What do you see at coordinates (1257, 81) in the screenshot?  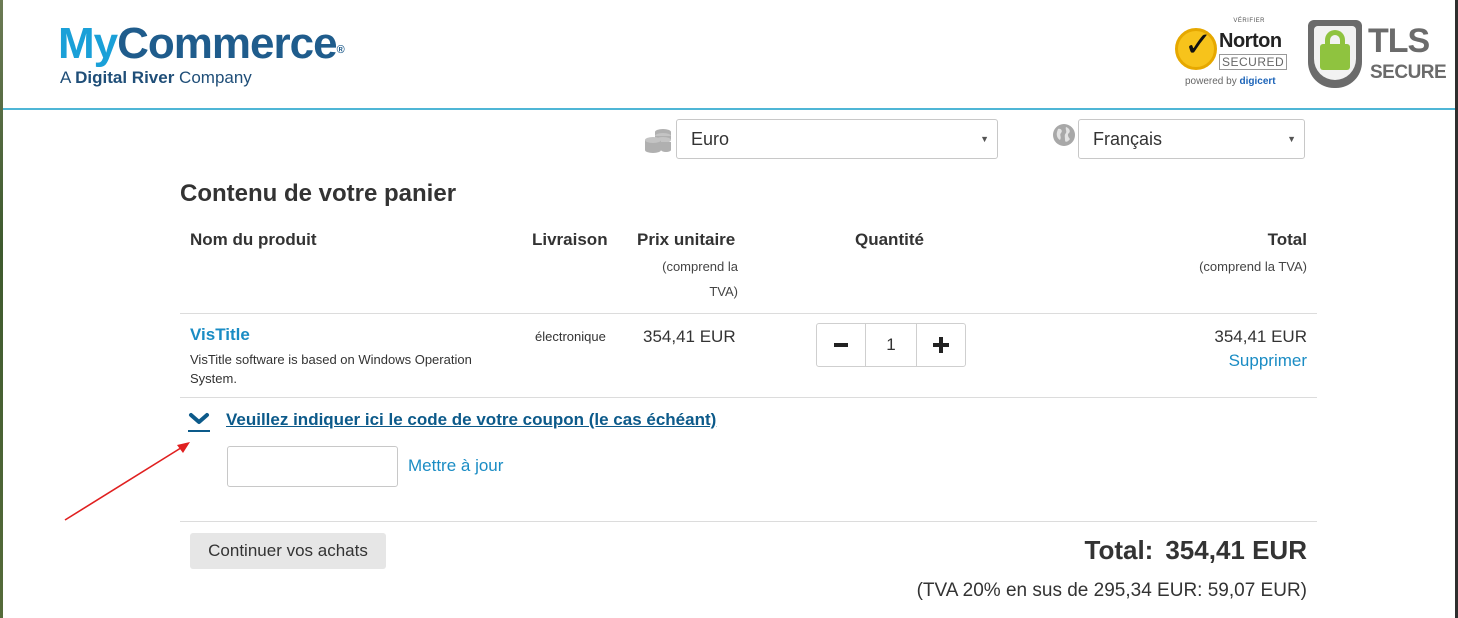 I see `digicert-text: digicert` at bounding box center [1257, 81].